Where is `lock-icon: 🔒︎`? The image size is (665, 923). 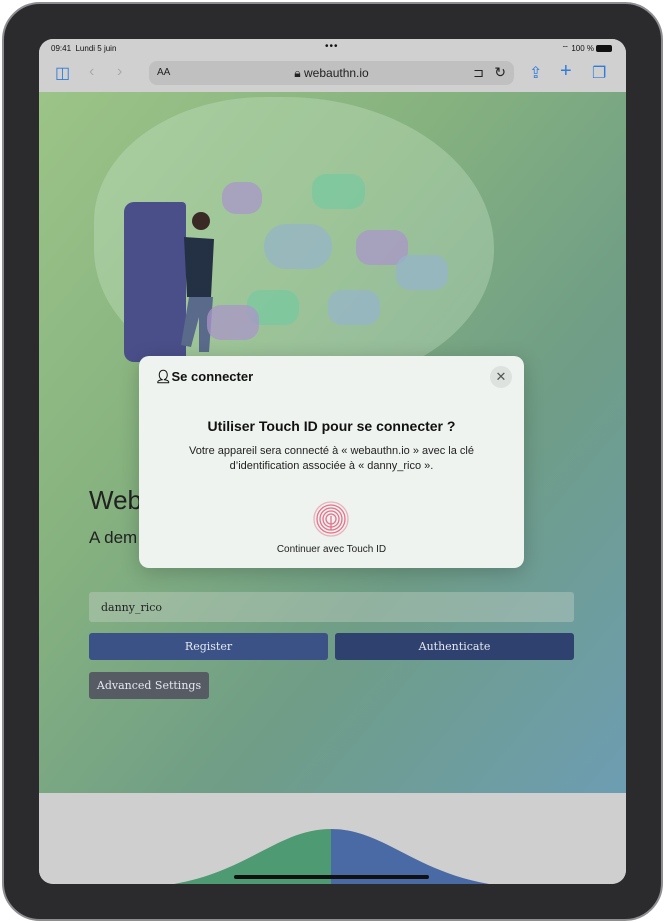 lock-icon: 🔒︎ is located at coordinates (297, 73).